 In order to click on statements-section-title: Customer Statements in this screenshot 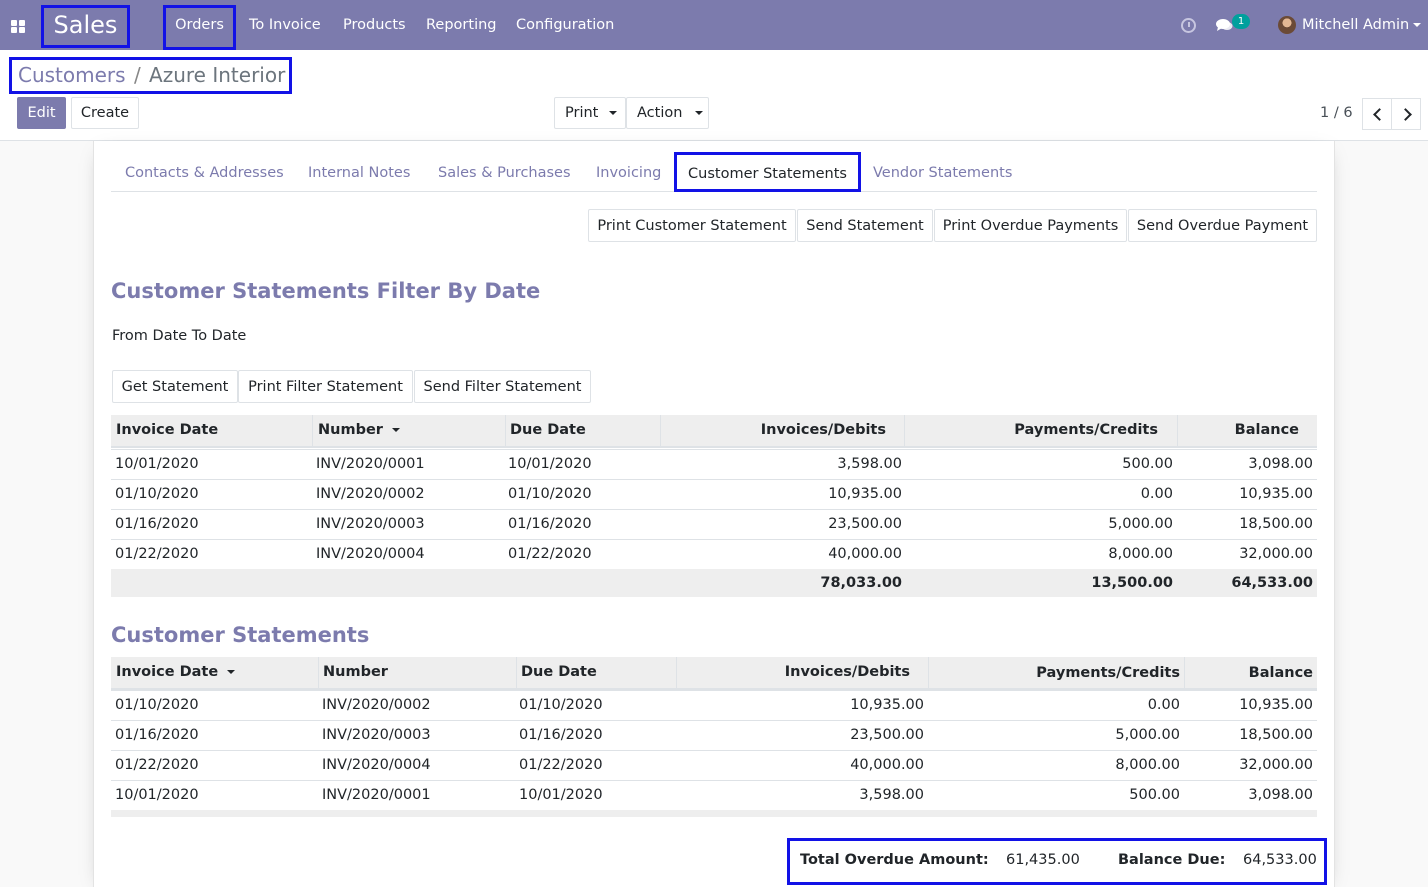, I will do `click(240, 635)`.